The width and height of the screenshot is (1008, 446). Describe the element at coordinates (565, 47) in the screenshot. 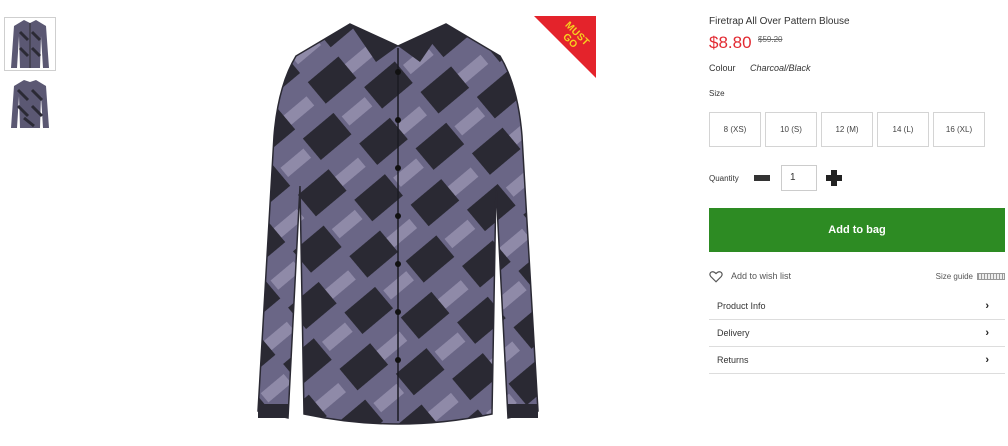

I see `must-go-badge: MUST GO` at that location.